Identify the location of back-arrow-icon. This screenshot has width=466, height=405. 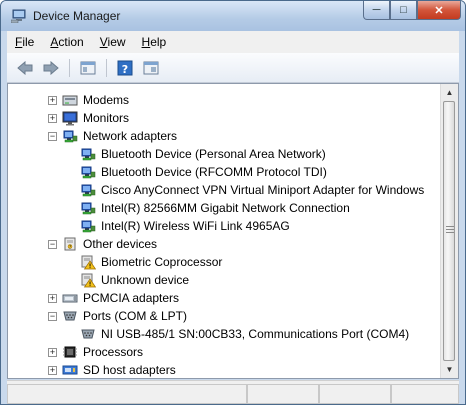
(25, 67).